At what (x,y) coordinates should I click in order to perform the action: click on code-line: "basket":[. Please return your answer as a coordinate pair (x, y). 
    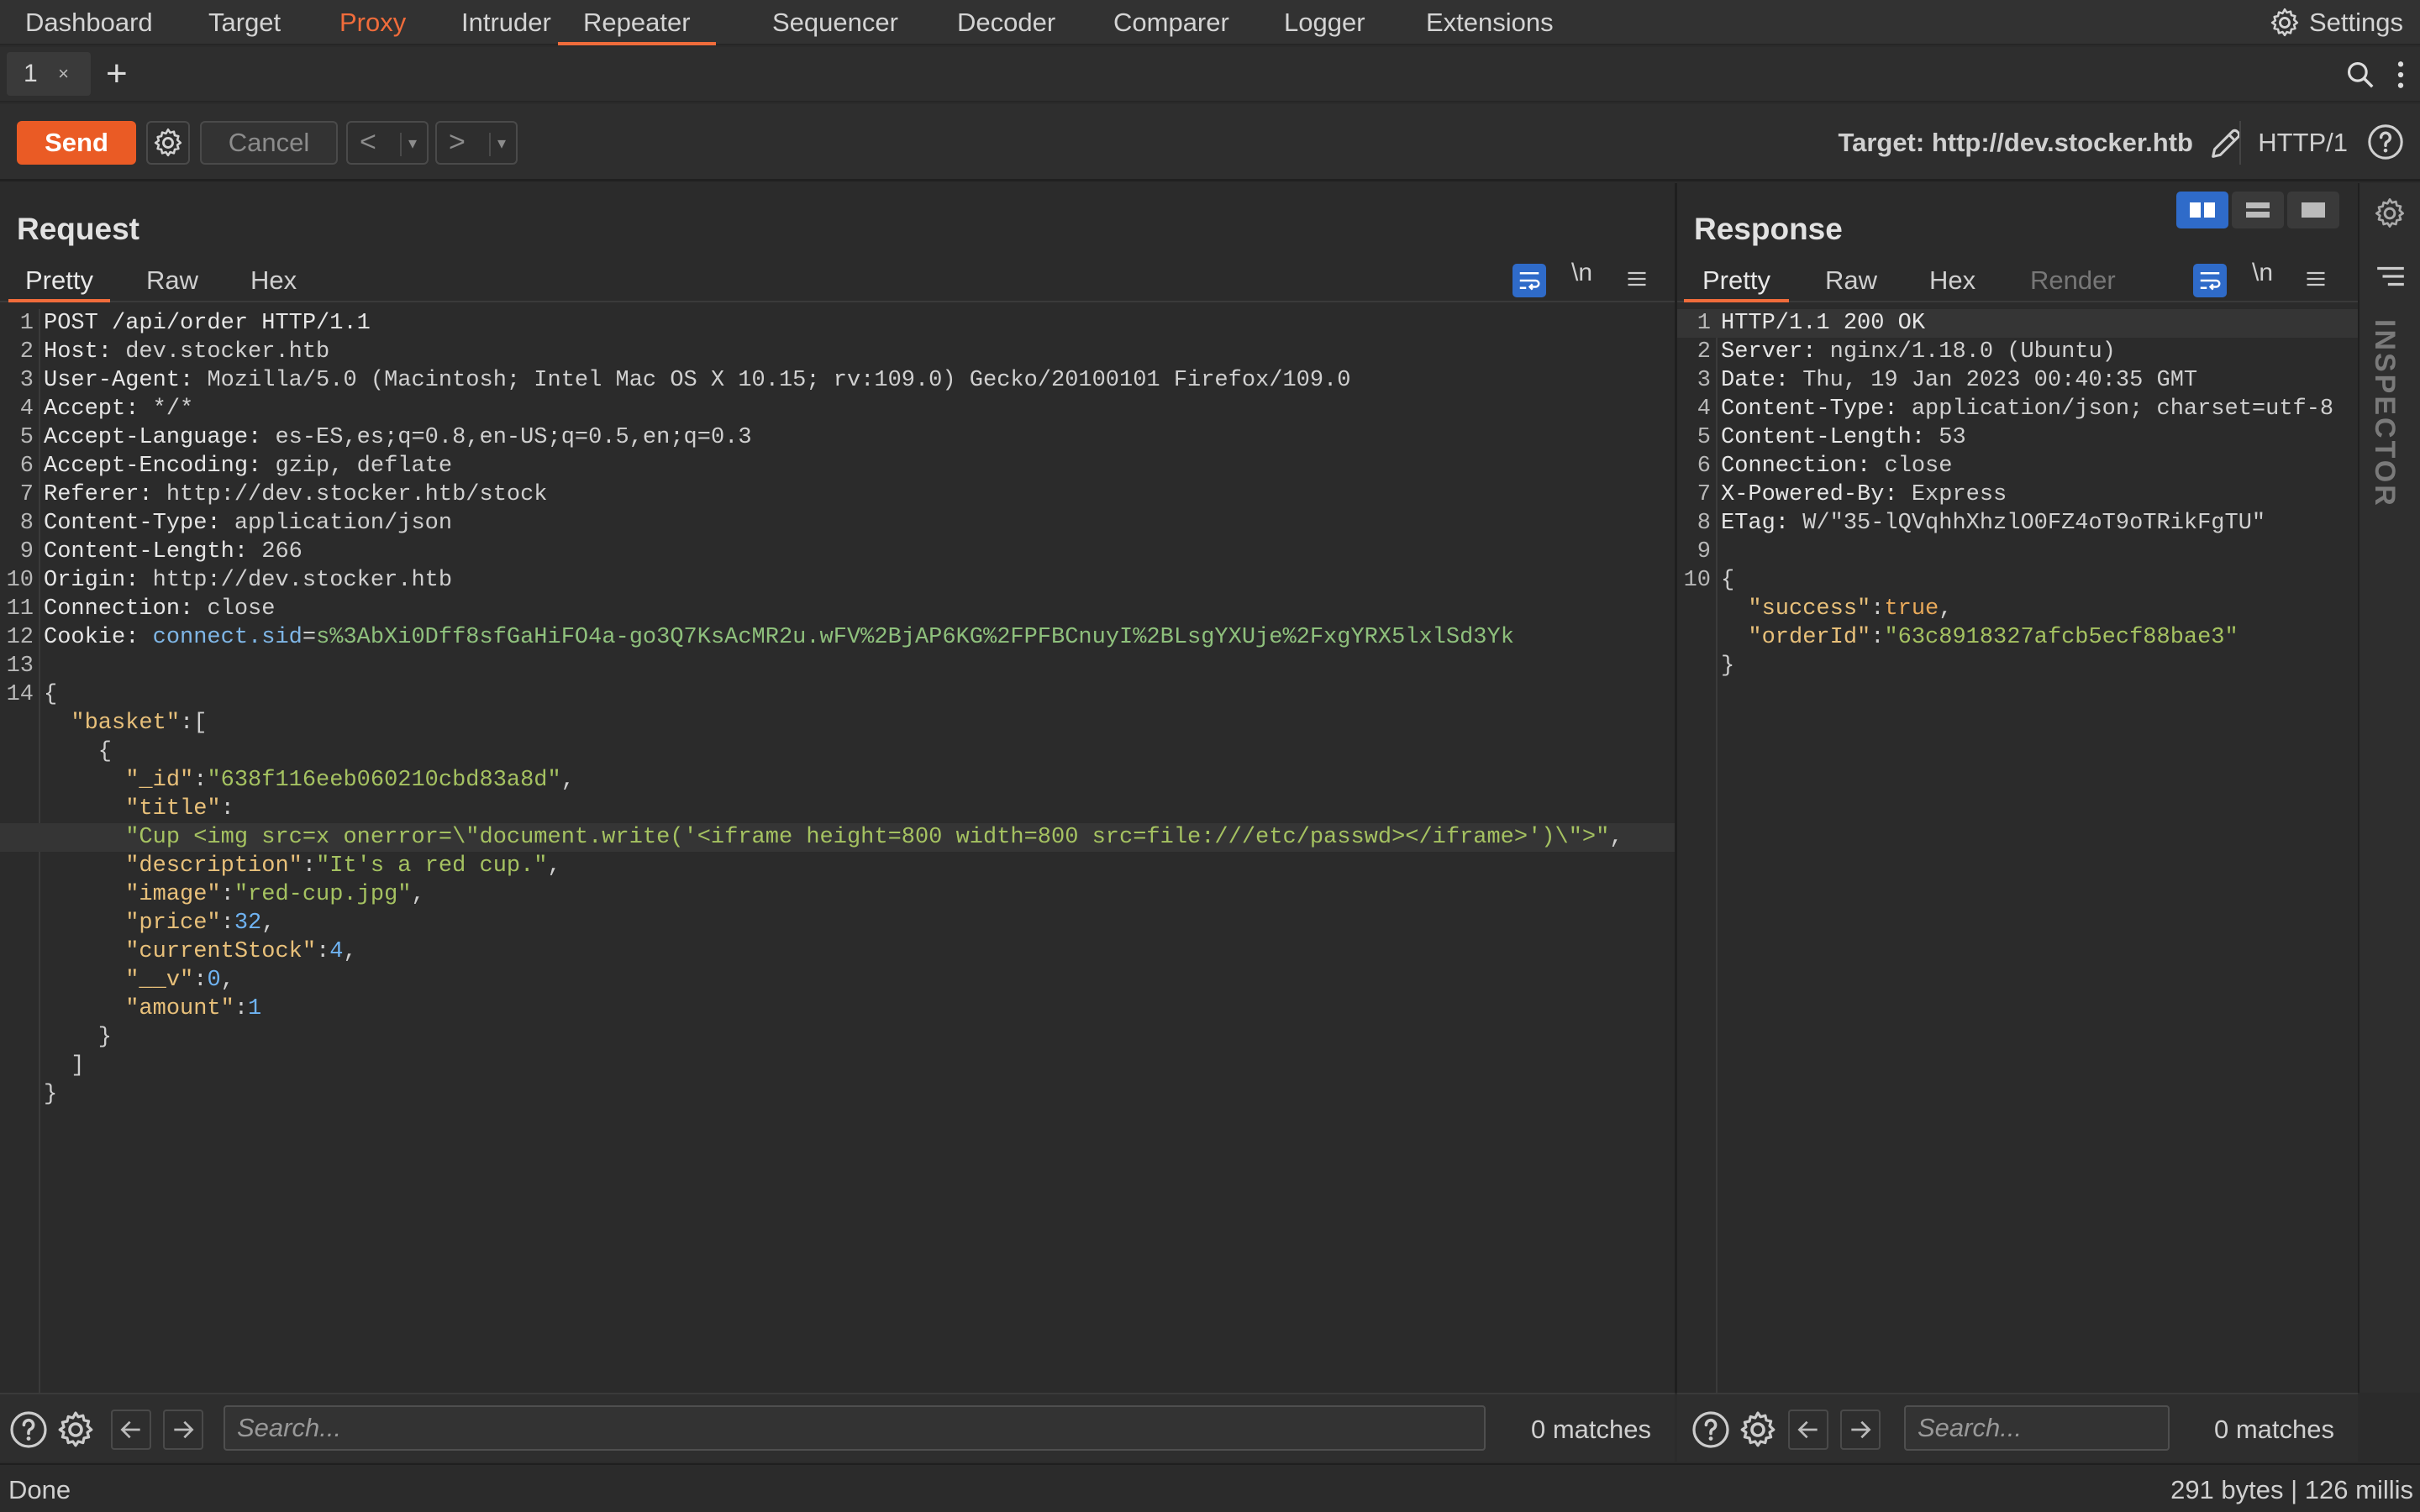
    Looking at the image, I should click on (838, 723).